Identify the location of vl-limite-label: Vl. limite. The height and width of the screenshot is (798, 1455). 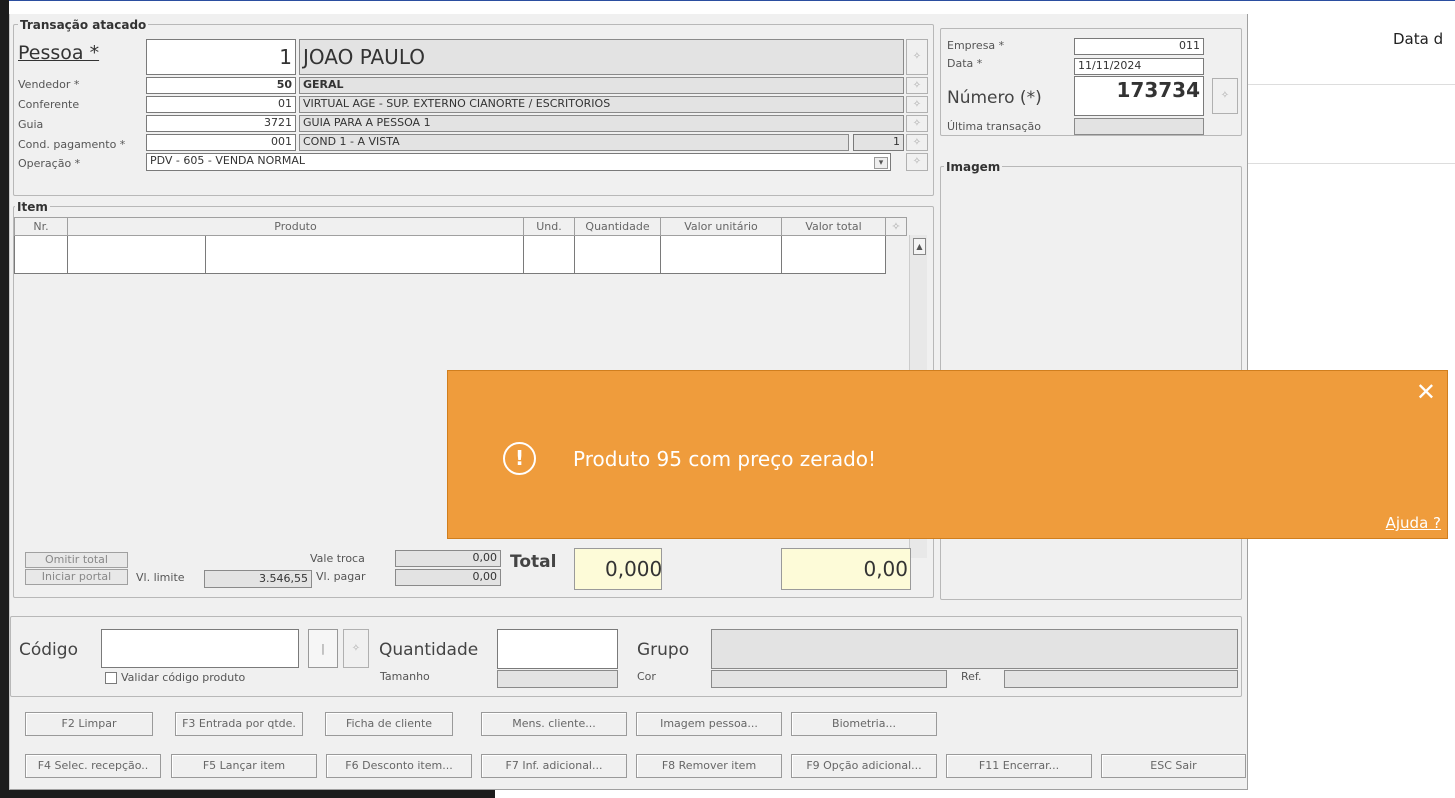
(160, 577).